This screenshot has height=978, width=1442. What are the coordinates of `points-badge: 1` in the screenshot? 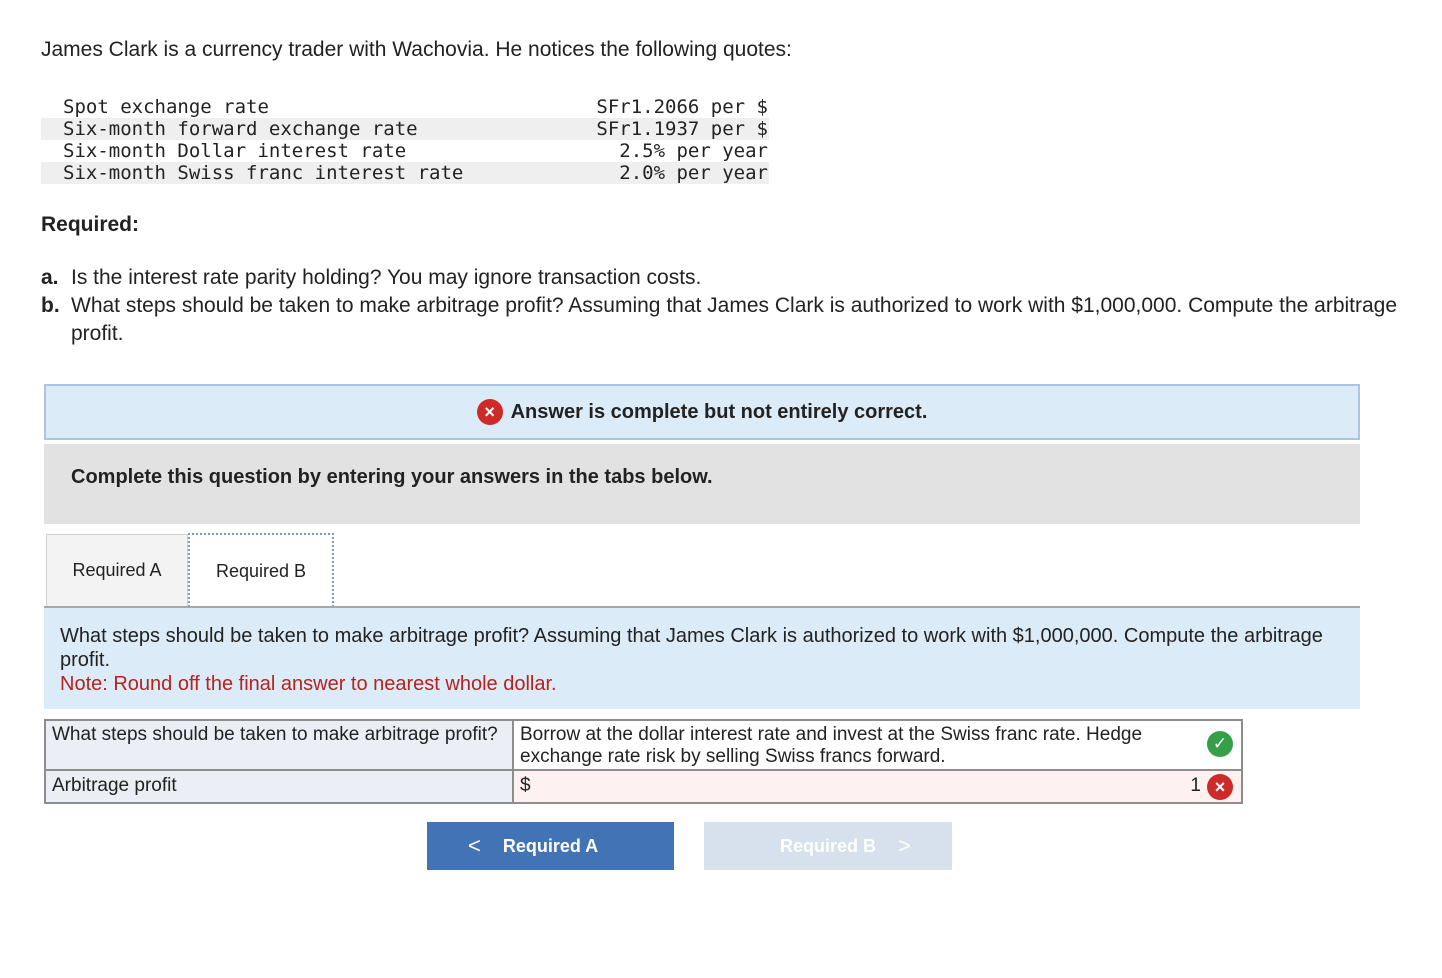 It's located at (1195, 785).